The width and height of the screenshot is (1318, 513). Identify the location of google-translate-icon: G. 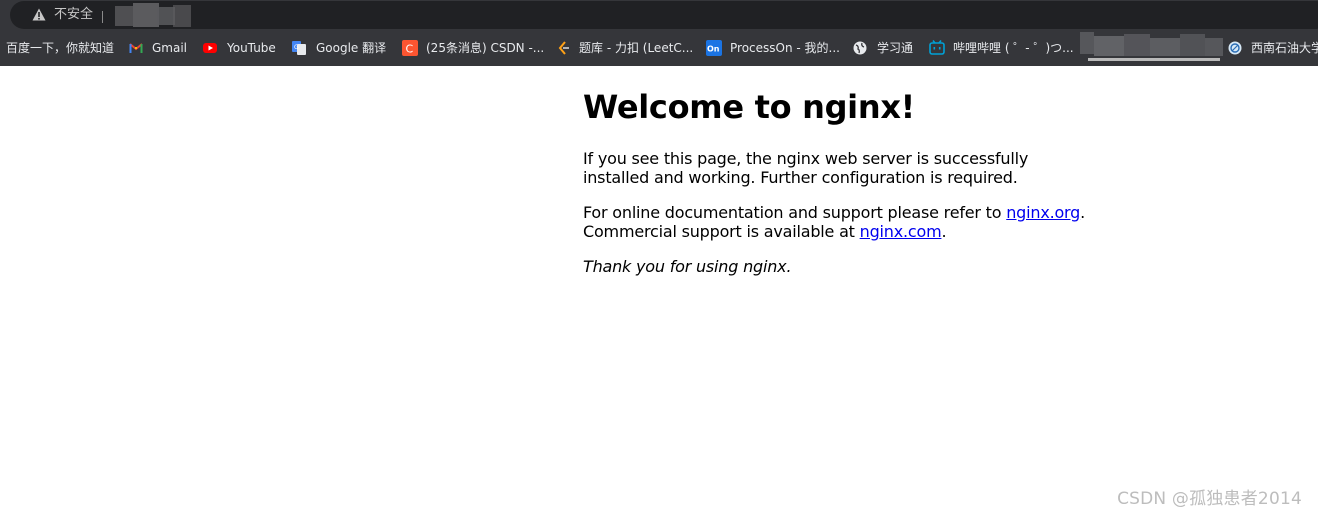
(299, 48).